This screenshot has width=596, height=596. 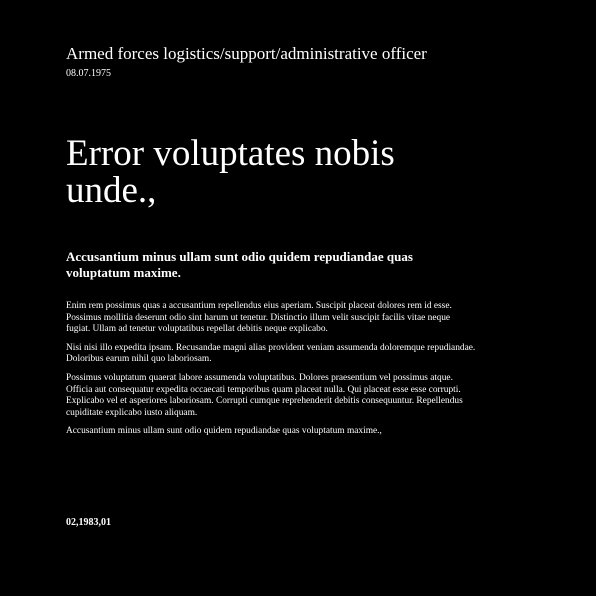 What do you see at coordinates (88, 73) in the screenshot?
I see `date: 08.07.1975` at bounding box center [88, 73].